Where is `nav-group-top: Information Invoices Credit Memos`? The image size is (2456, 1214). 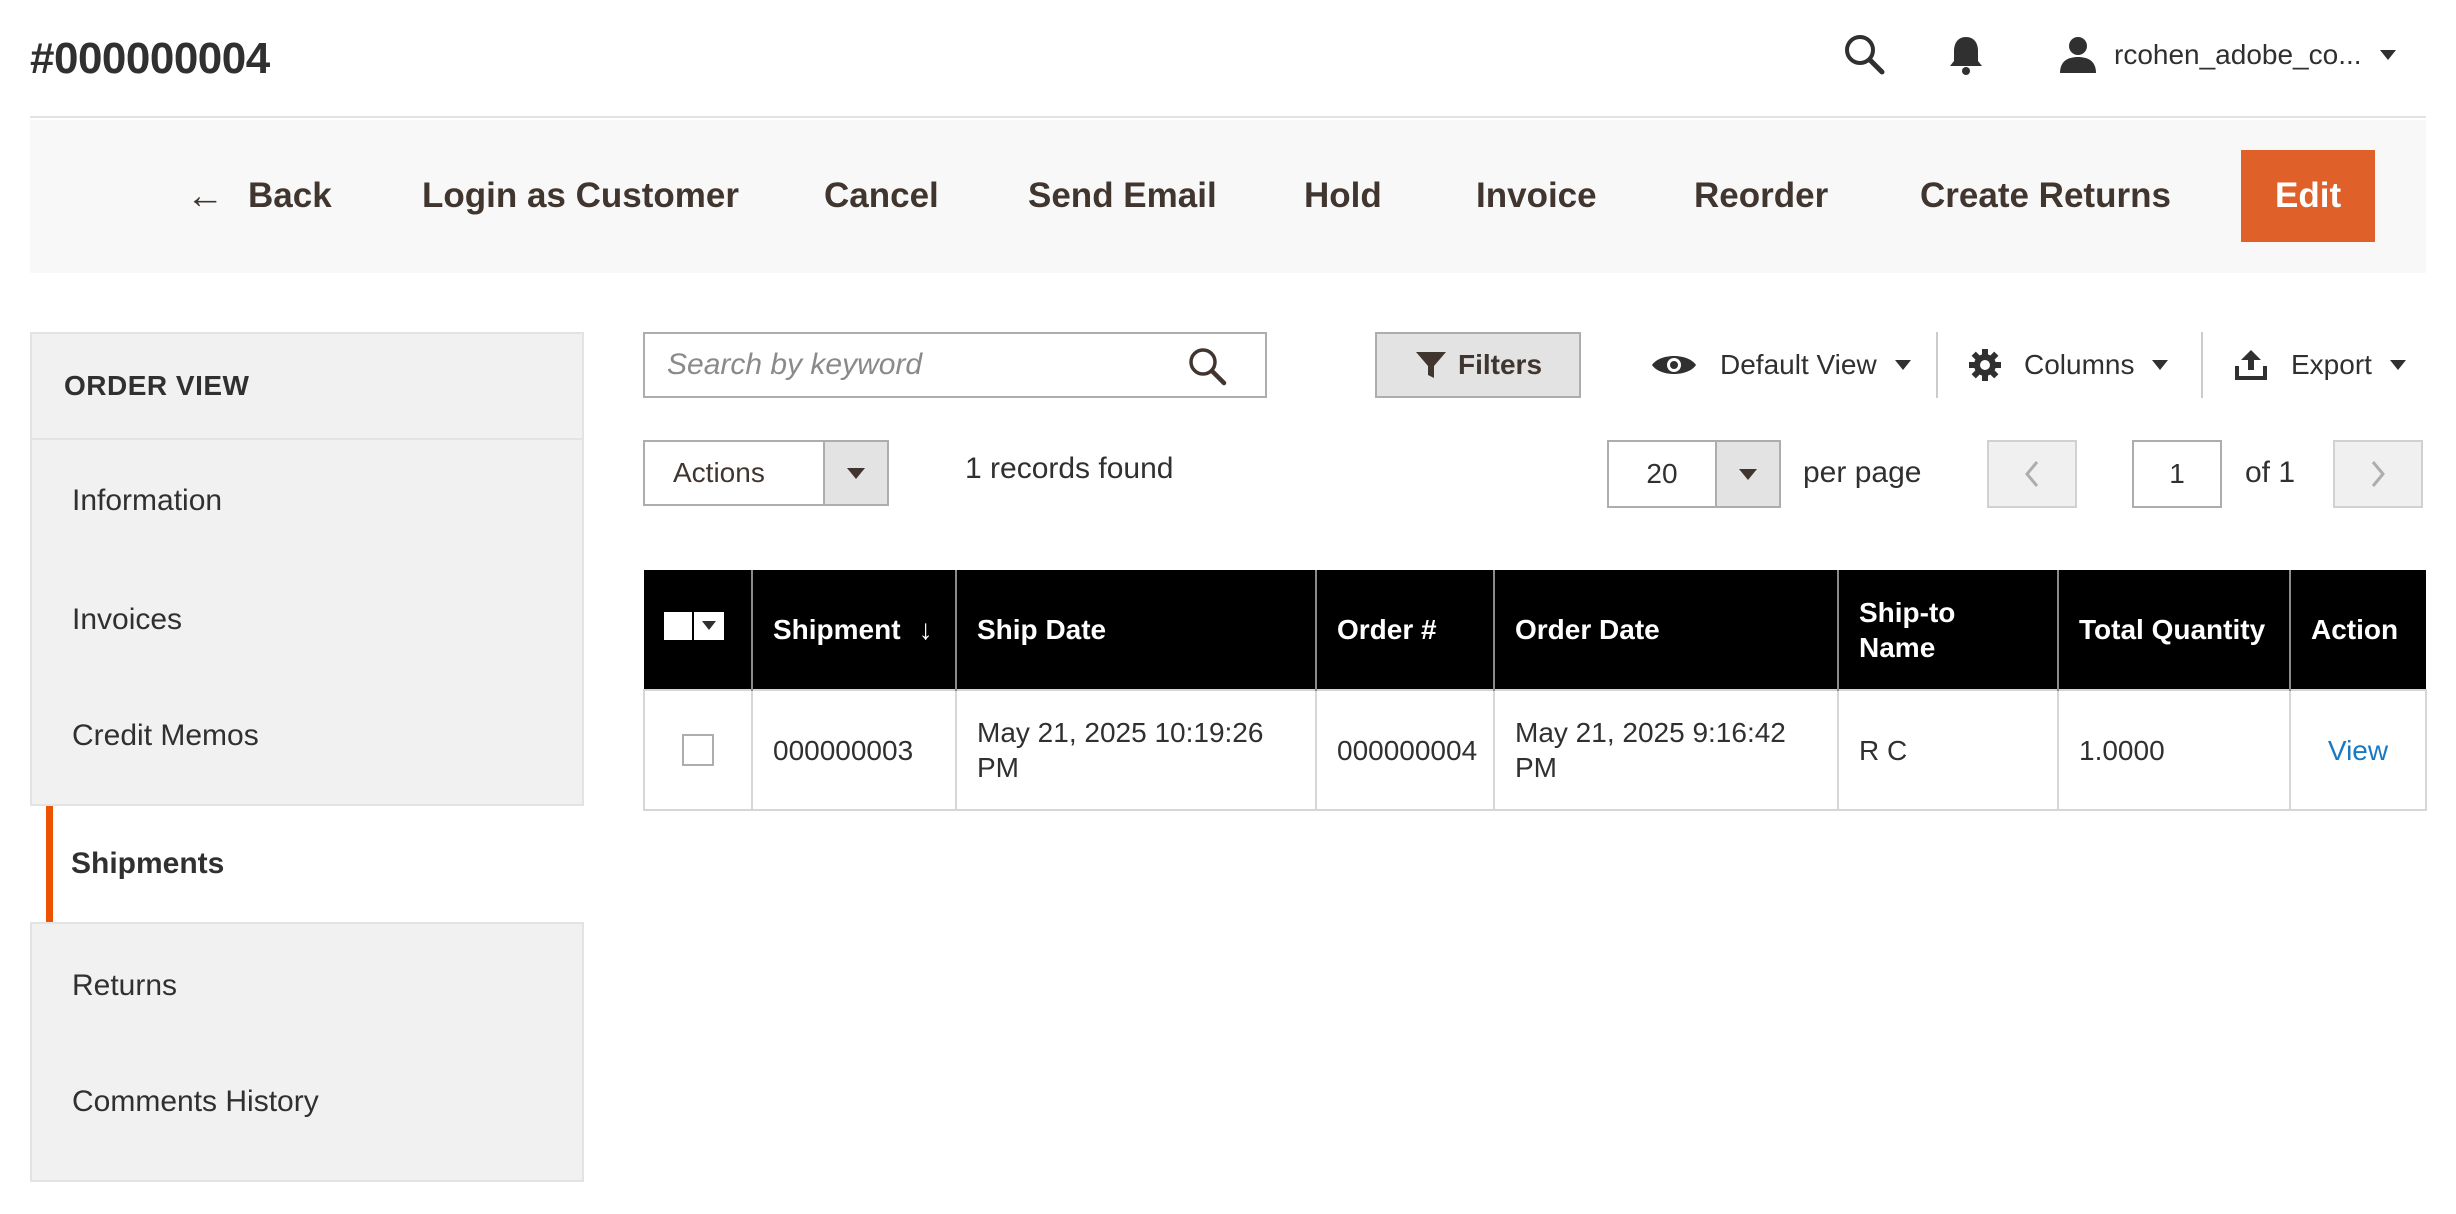
nav-group-top: Information Invoices Credit Memos is located at coordinates (307, 622).